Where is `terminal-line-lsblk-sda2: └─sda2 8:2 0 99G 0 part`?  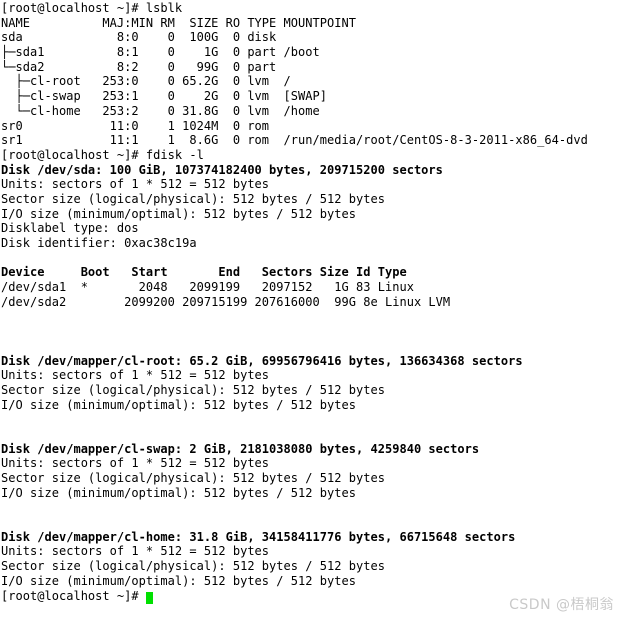
terminal-line-lsblk-sda2: └─sda2 8:2 0 99G 0 part is located at coordinates (139, 66).